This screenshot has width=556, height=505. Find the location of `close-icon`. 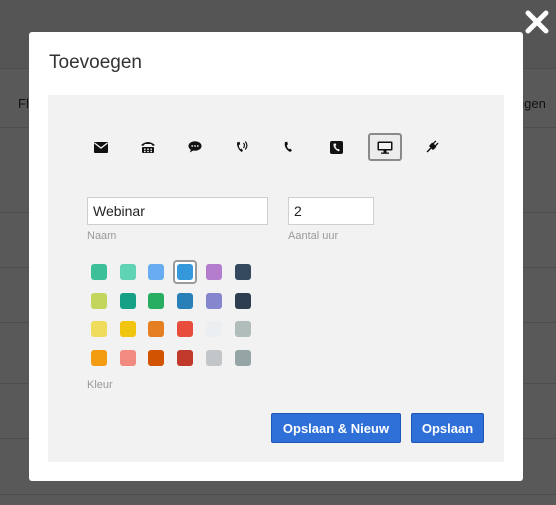

close-icon is located at coordinates (537, 22).